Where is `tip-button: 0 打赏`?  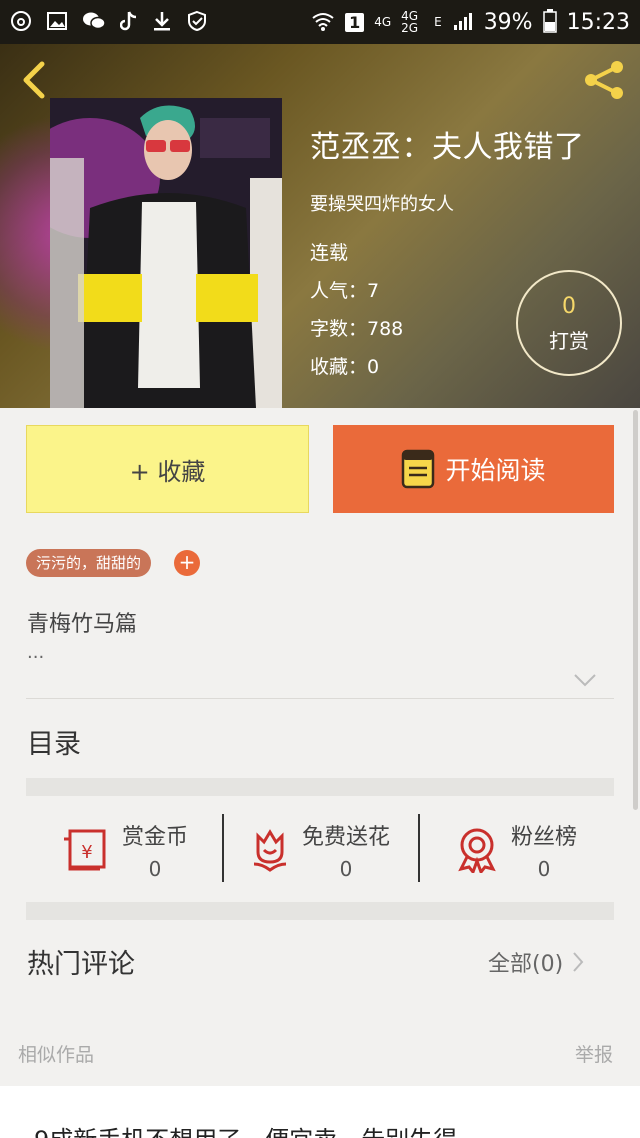
tip-button: 0 打赏 is located at coordinates (569, 323).